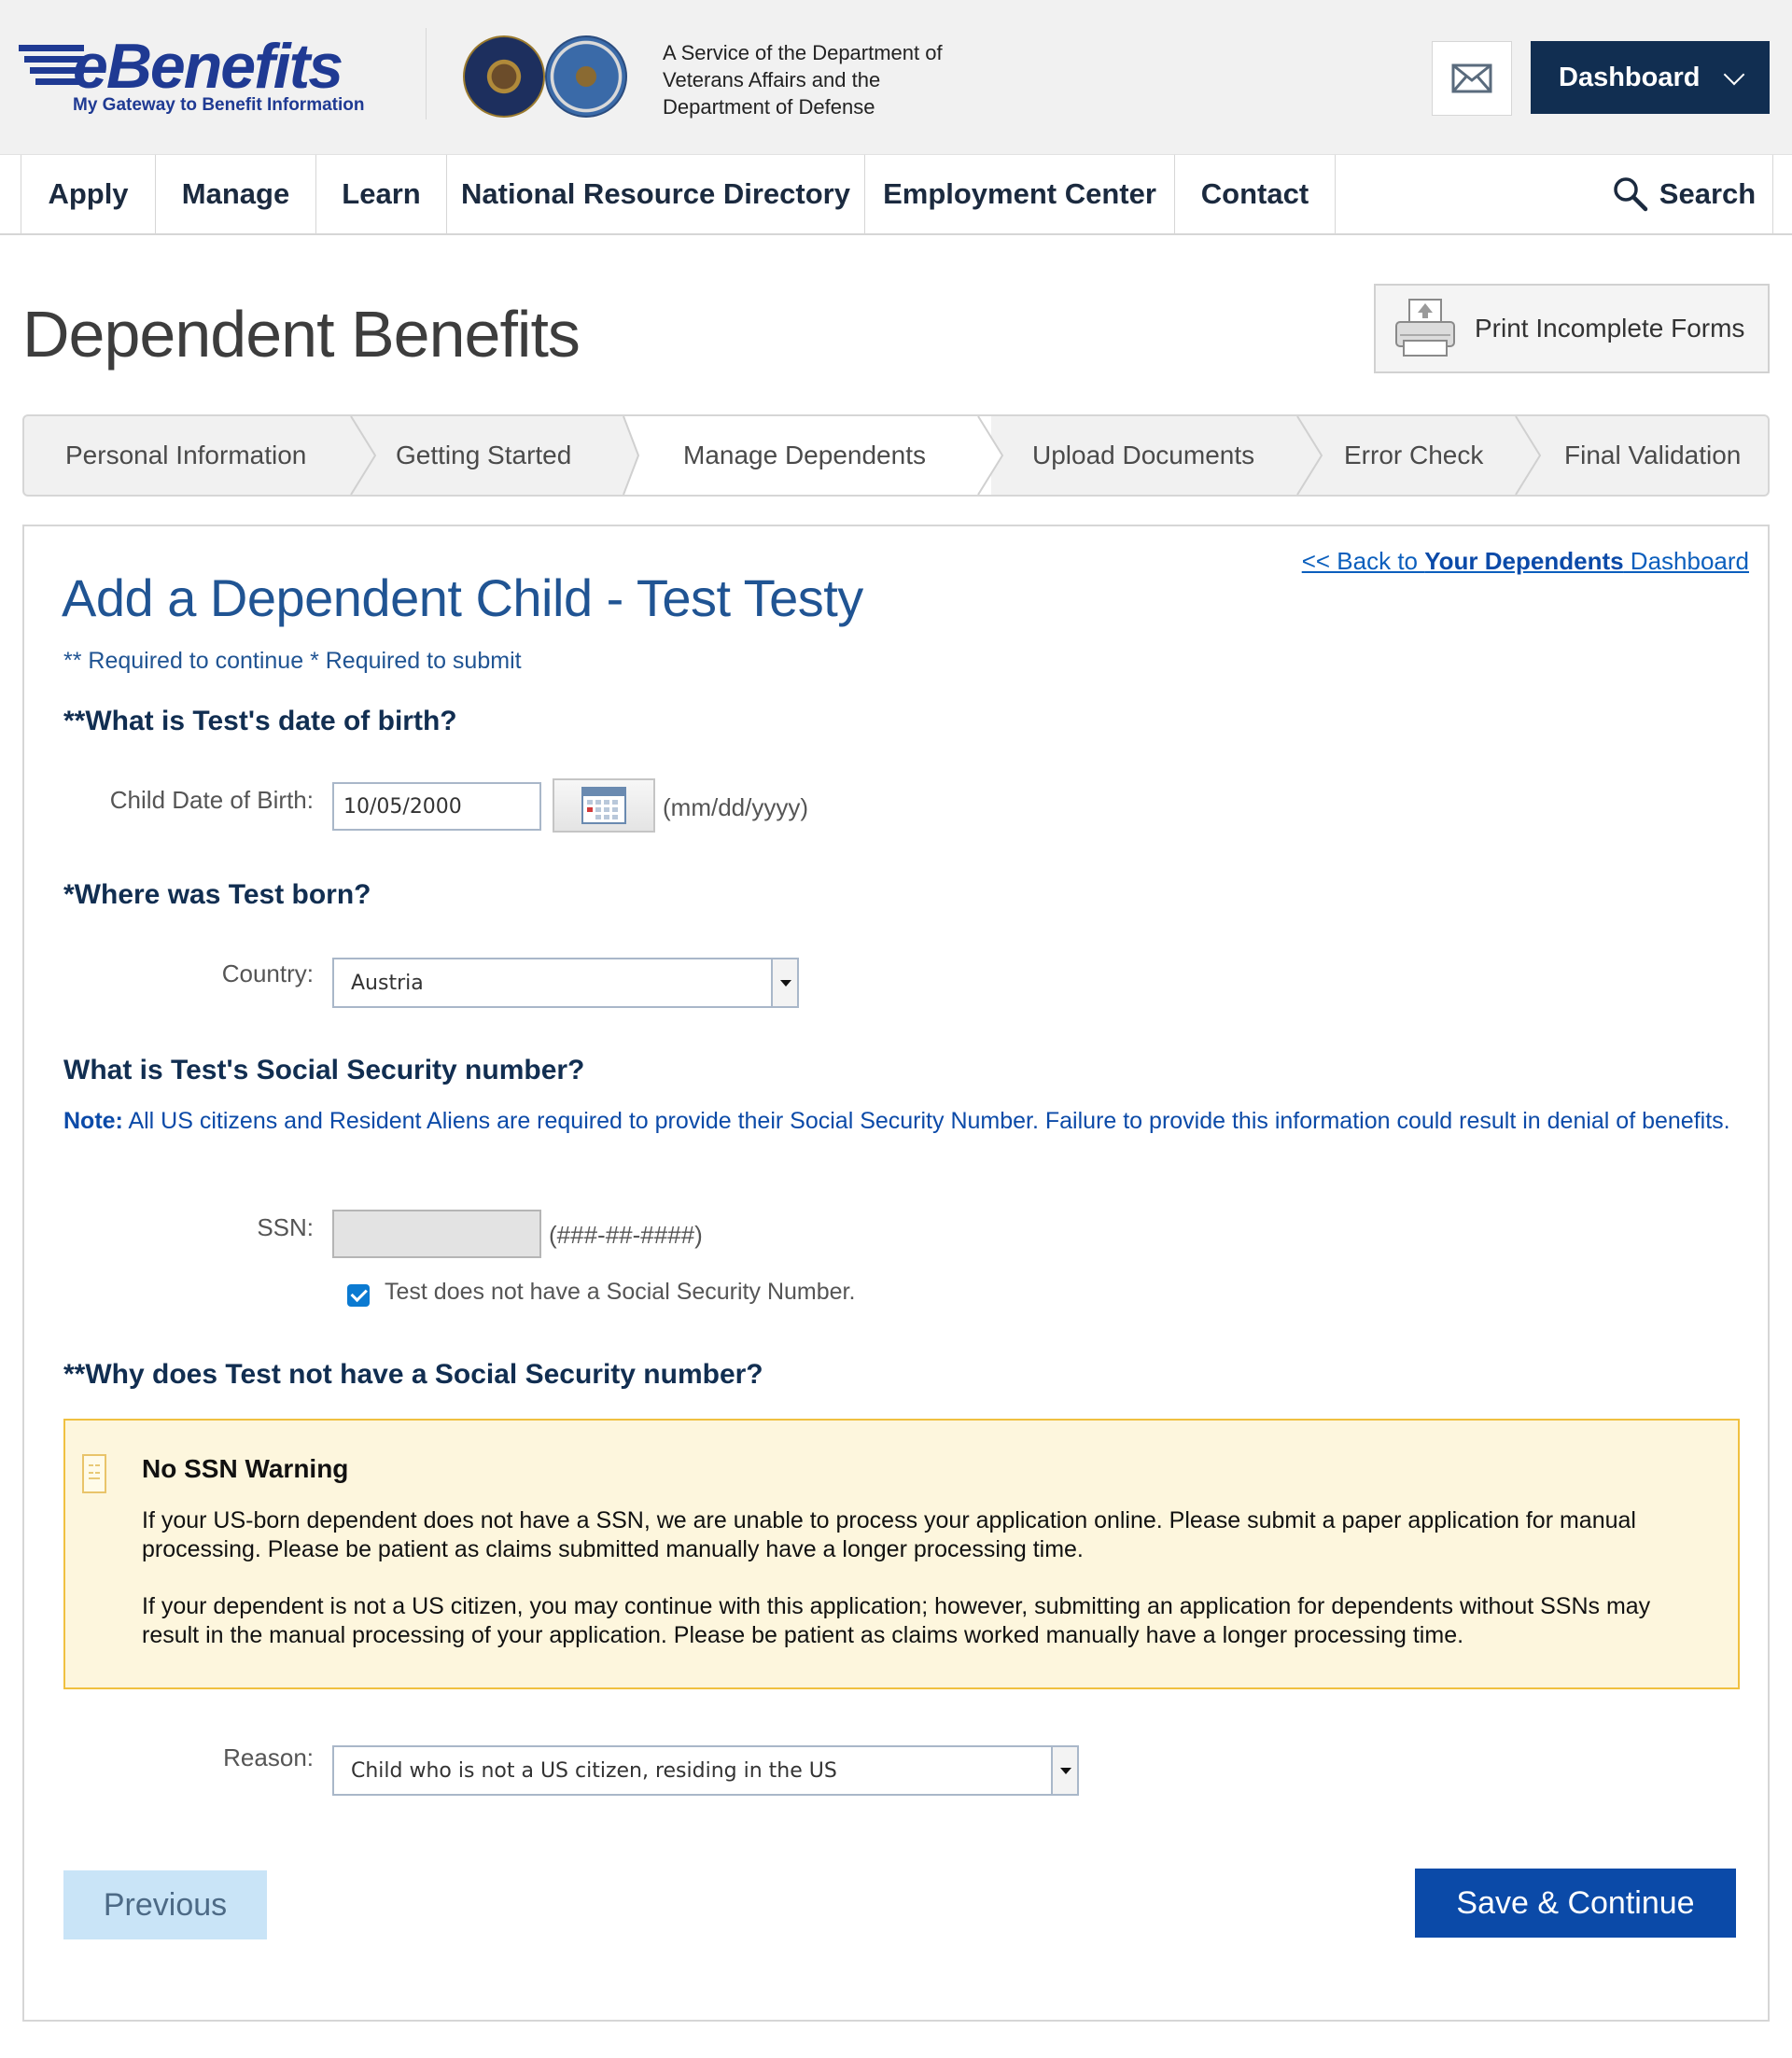  I want to click on previous-button: Previous, so click(165, 1904).